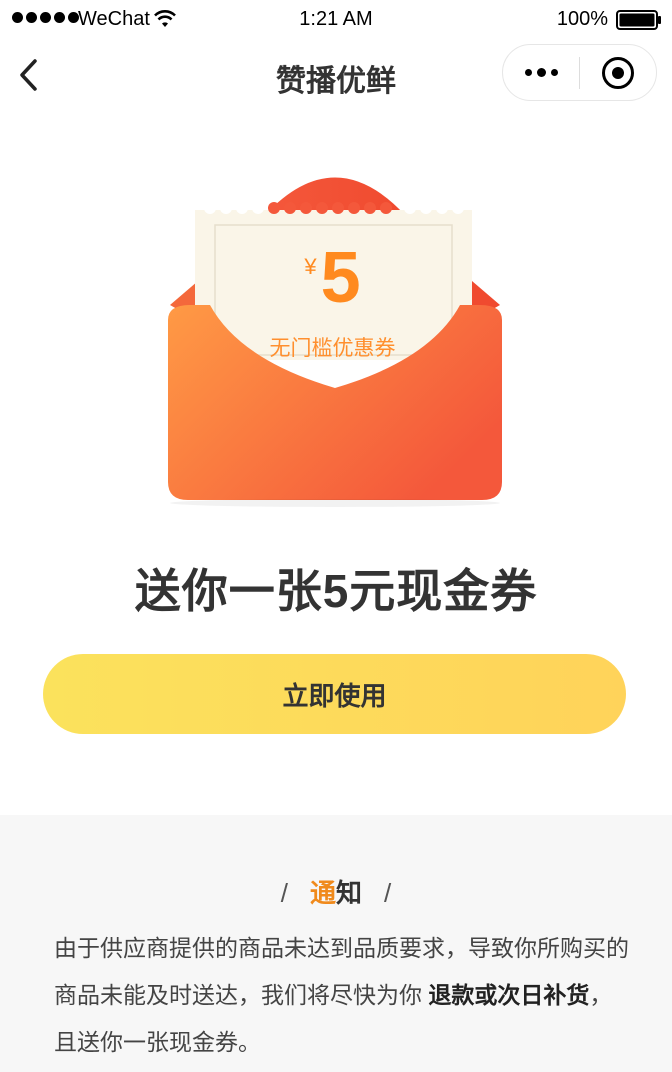 Image resolution: width=672 pixels, height=1072 pixels. What do you see at coordinates (638, 20) in the screenshot?
I see `battery-icon` at bounding box center [638, 20].